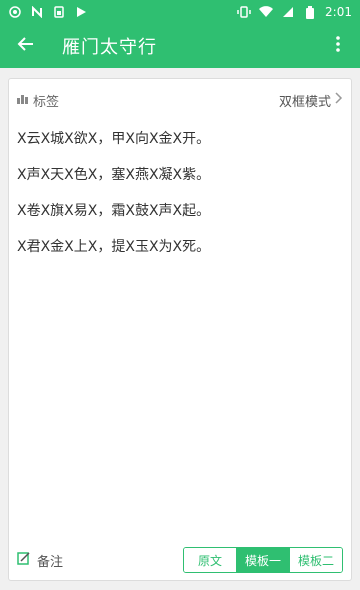 Image resolution: width=360 pixels, height=590 pixels. Describe the element at coordinates (180, 95) in the screenshot. I see `card-header: 标签 双框模式` at that location.